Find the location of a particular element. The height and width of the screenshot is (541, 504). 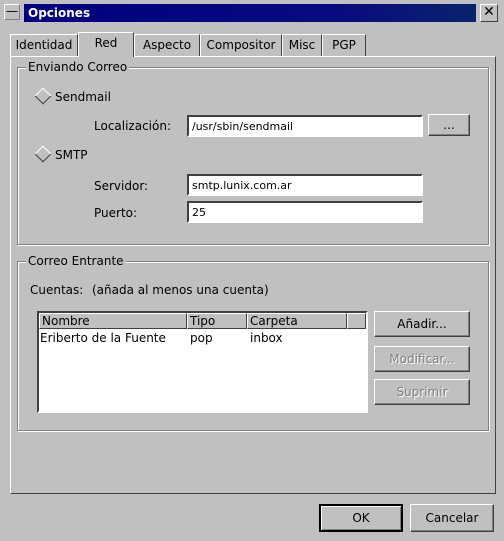

tab-pgp: PGP is located at coordinates (344, 45).